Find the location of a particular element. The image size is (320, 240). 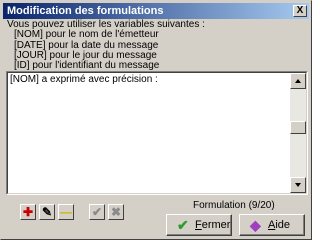

plus-icon: ✚ is located at coordinates (28, 212).